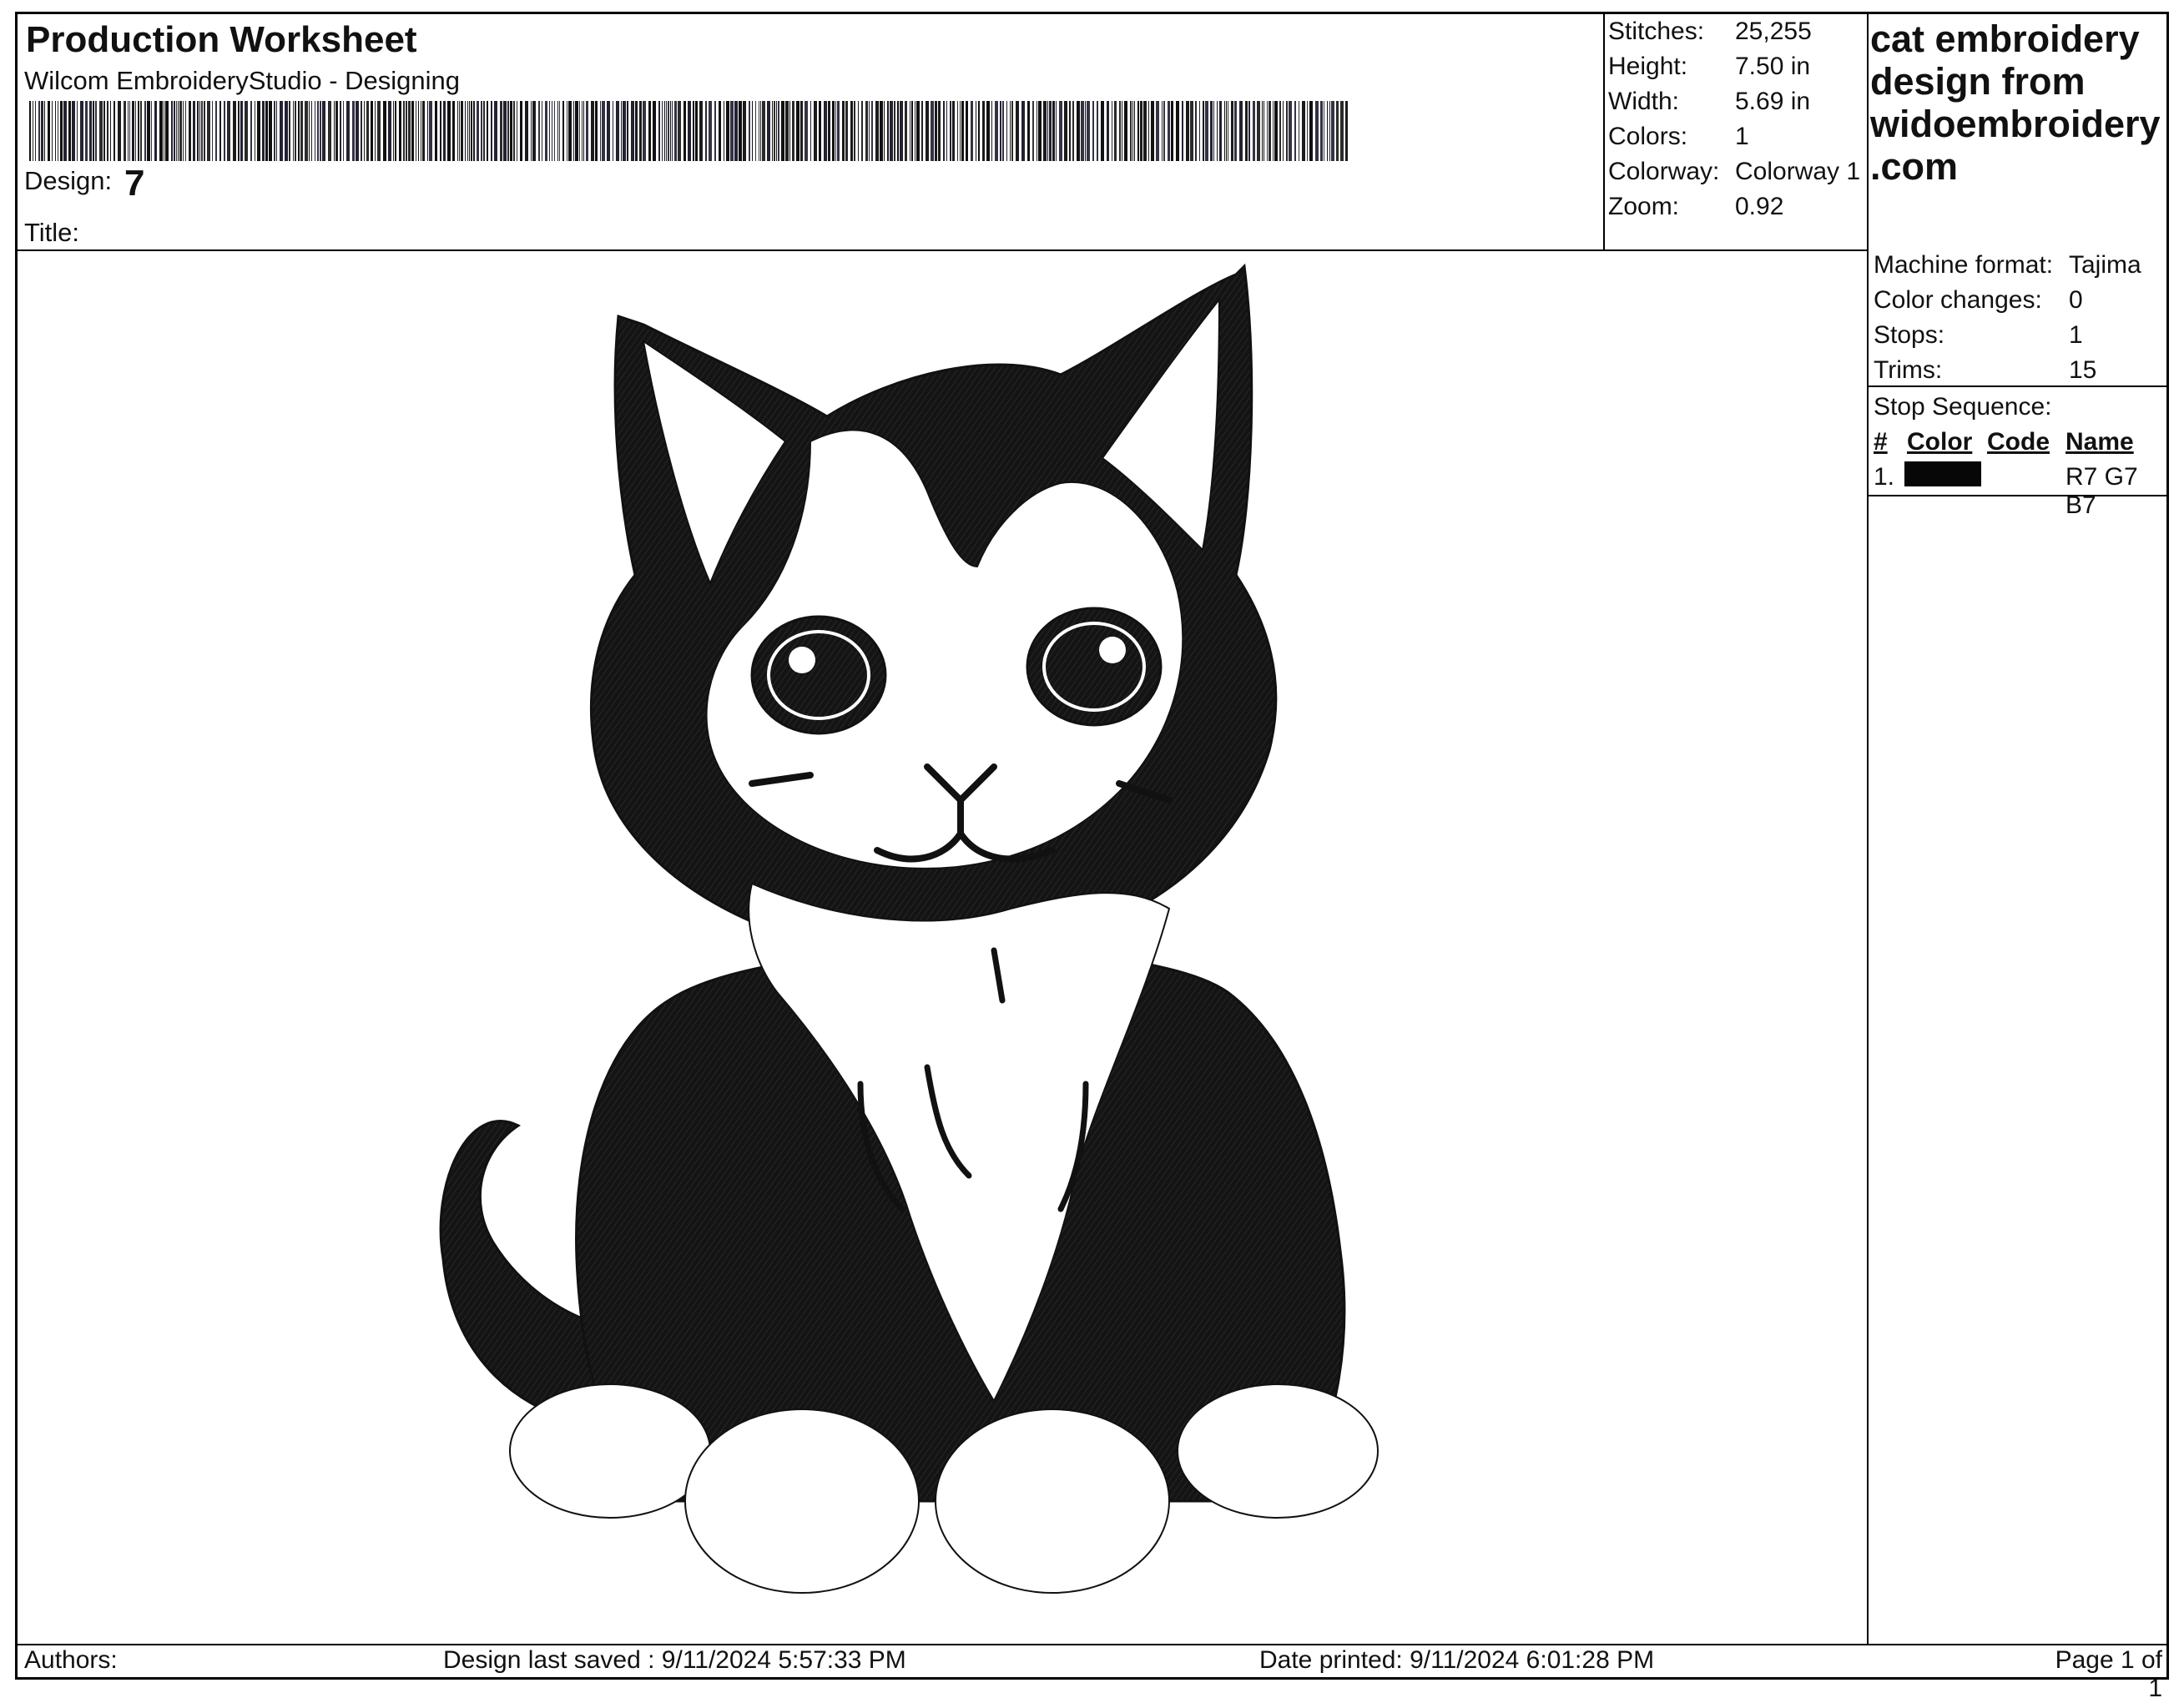 This screenshot has width=2184, height=1703. I want to click on divider-machine-bottom, so click(2017, 386).